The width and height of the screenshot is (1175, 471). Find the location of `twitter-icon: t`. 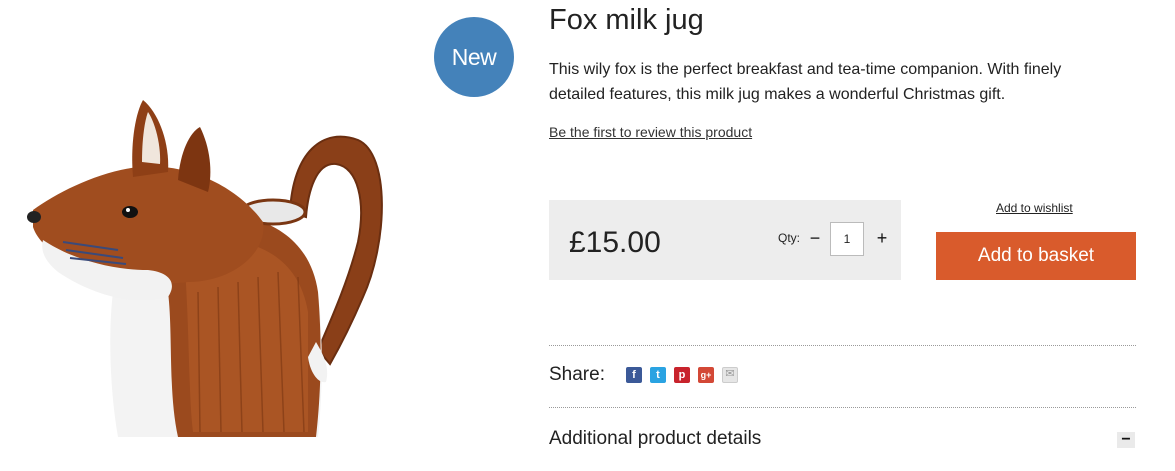

twitter-icon: t is located at coordinates (658, 375).